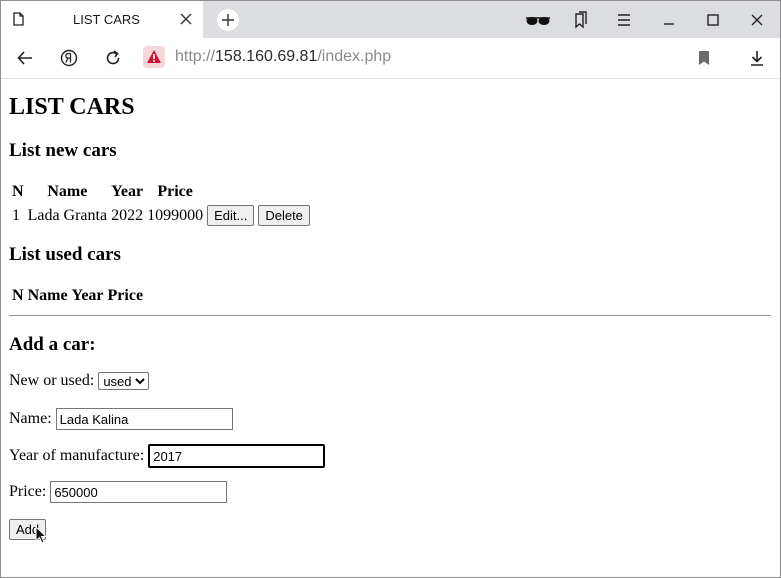 The image size is (781, 578). I want to click on plus-icon, so click(228, 20).